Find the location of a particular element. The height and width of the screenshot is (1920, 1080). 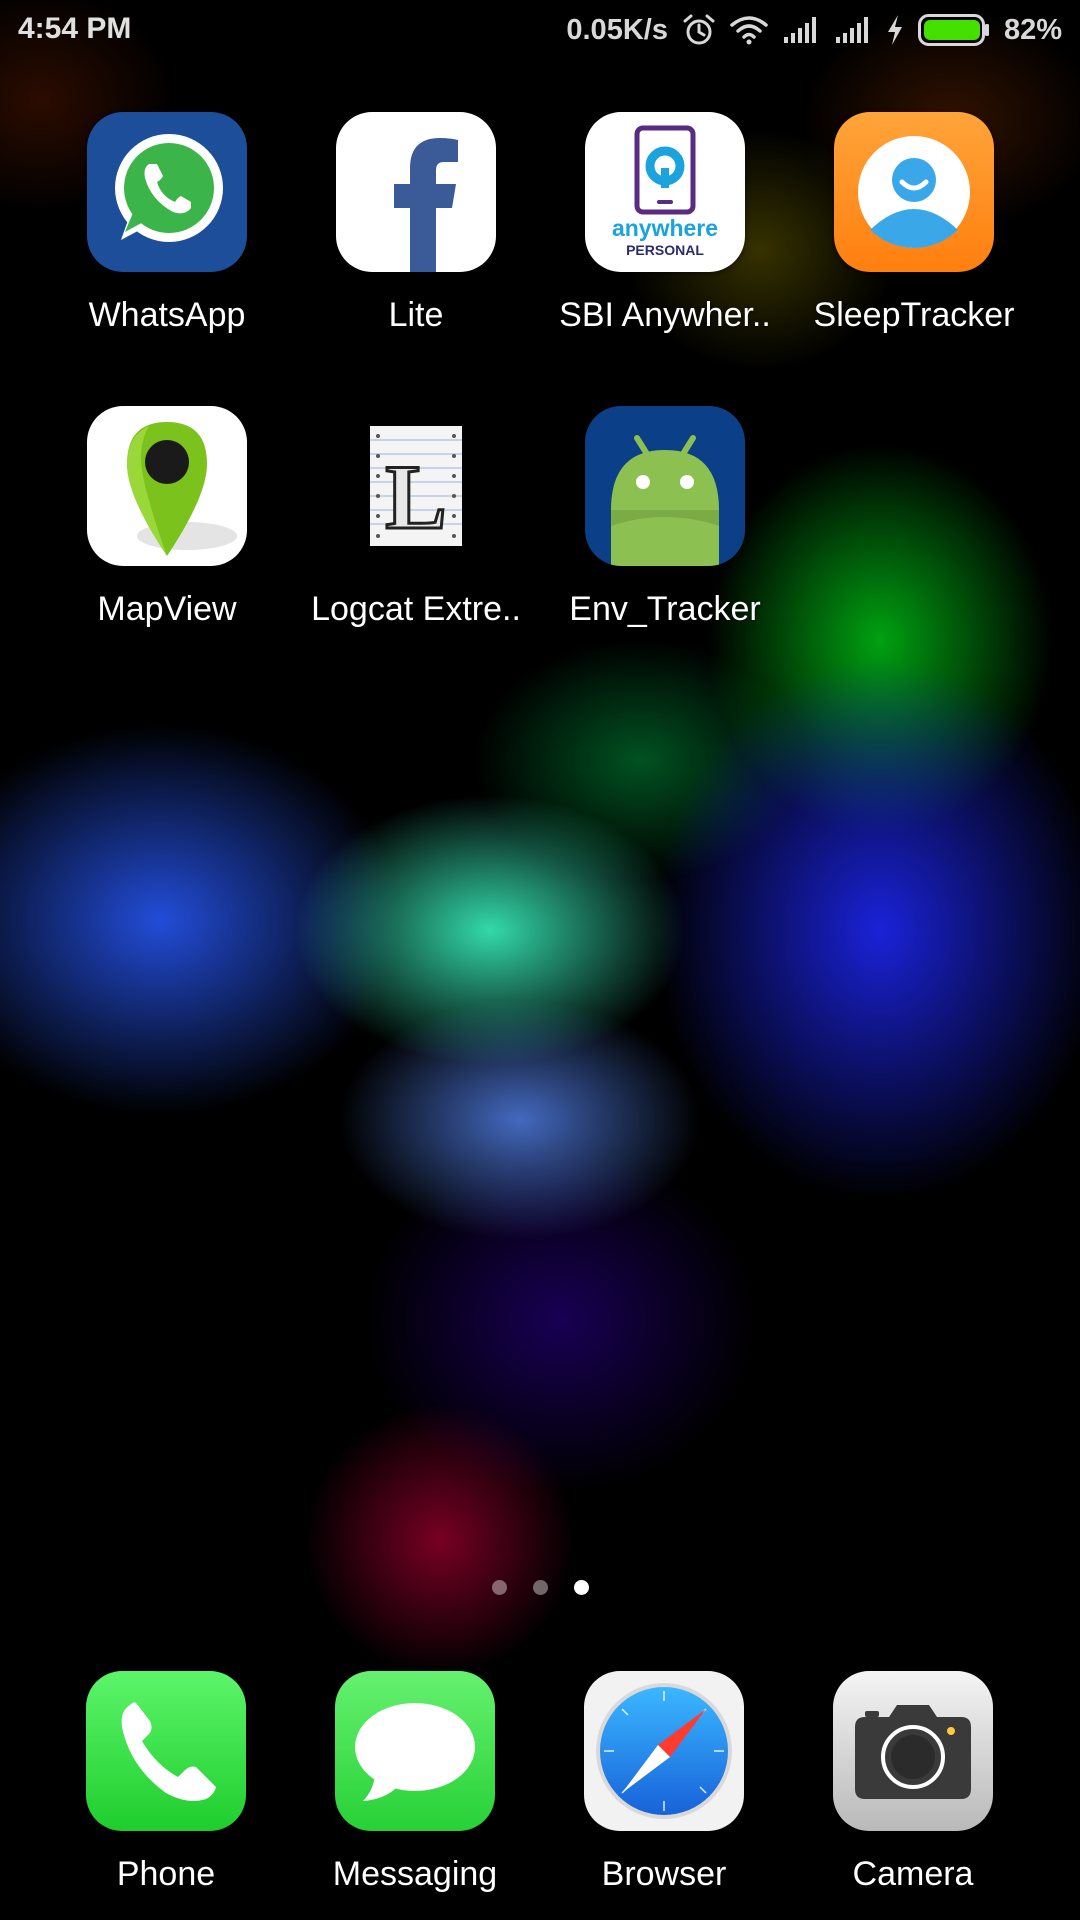

app-label: SleepTracker is located at coordinates (914, 315).